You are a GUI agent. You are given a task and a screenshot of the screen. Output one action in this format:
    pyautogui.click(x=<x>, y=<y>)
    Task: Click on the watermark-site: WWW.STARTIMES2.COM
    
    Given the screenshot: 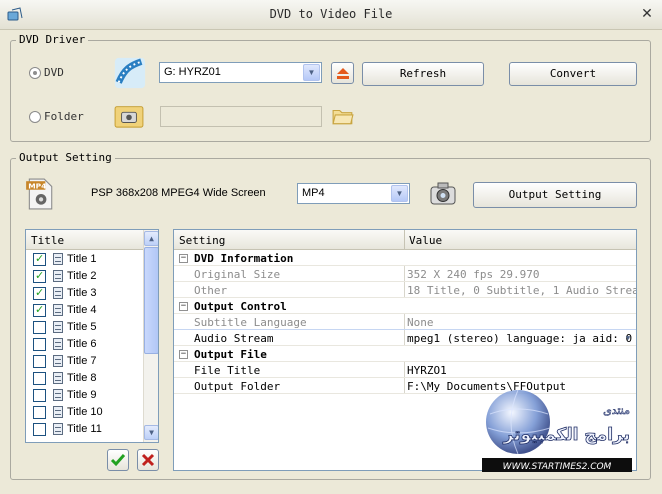 What is the action you would take?
    pyautogui.click(x=557, y=467)
    